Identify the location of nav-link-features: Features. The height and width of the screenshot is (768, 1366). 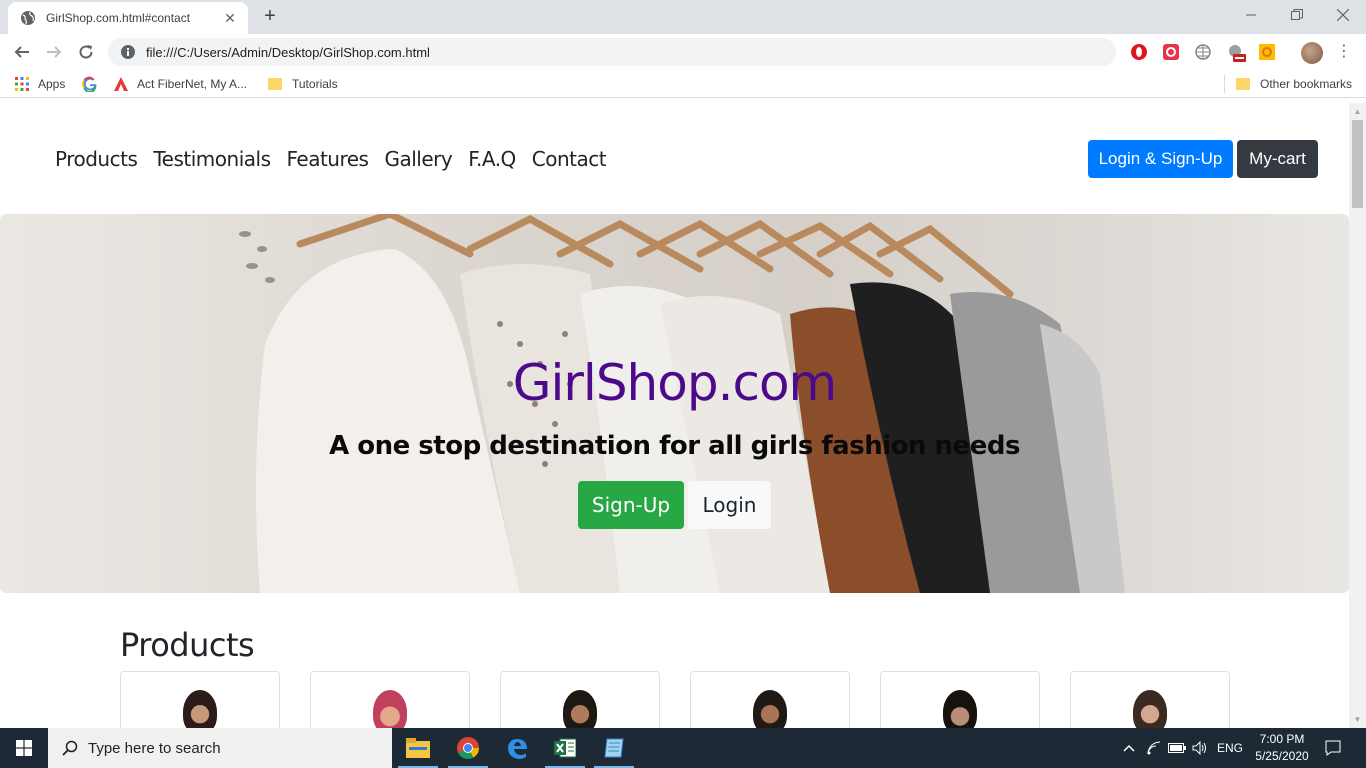
(327, 159).